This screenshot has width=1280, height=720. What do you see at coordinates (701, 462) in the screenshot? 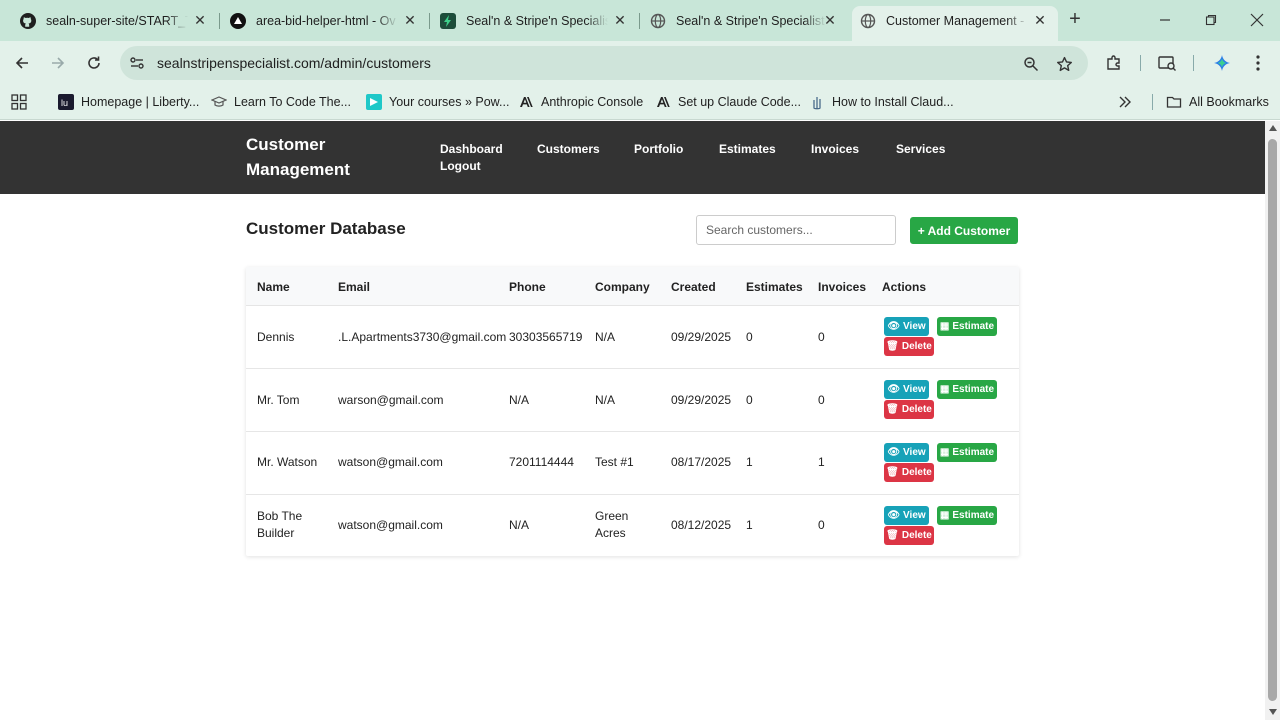
I see `cell-created: 08/17/2025` at bounding box center [701, 462].